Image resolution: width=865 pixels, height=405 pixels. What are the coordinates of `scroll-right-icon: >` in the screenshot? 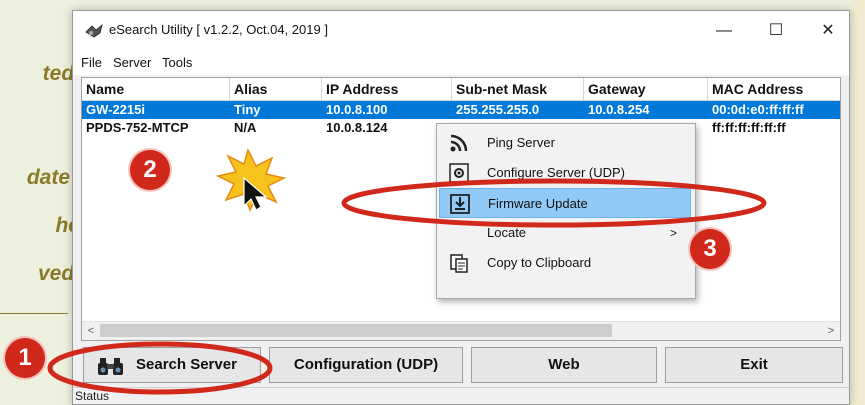 It's located at (831, 331).